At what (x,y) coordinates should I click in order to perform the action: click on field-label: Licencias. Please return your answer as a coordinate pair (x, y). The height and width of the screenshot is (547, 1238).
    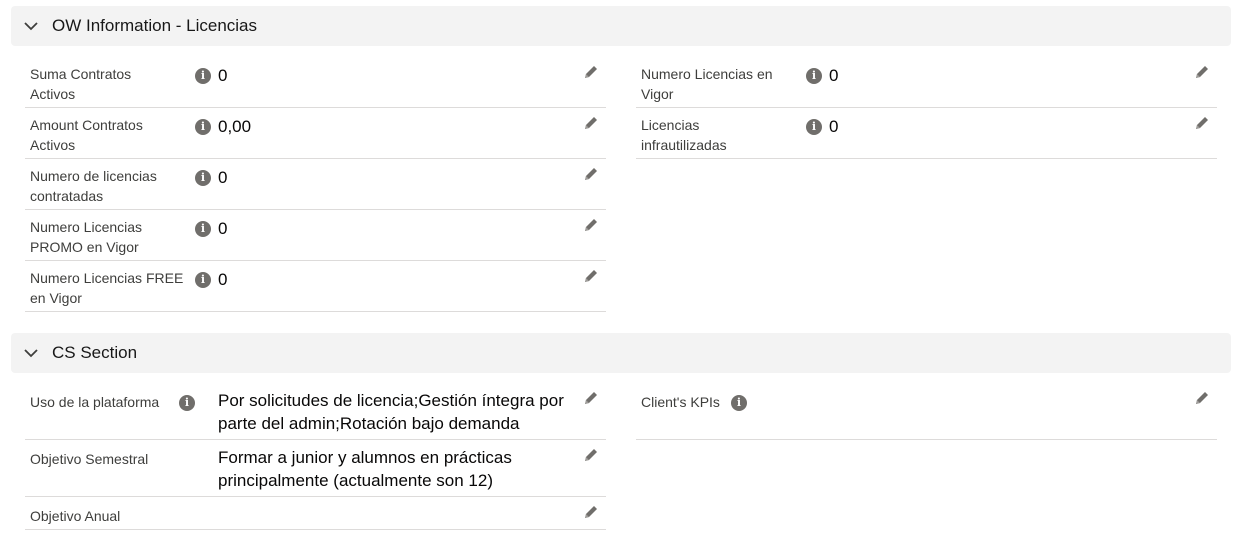
    Looking at the image, I should click on (670, 125).